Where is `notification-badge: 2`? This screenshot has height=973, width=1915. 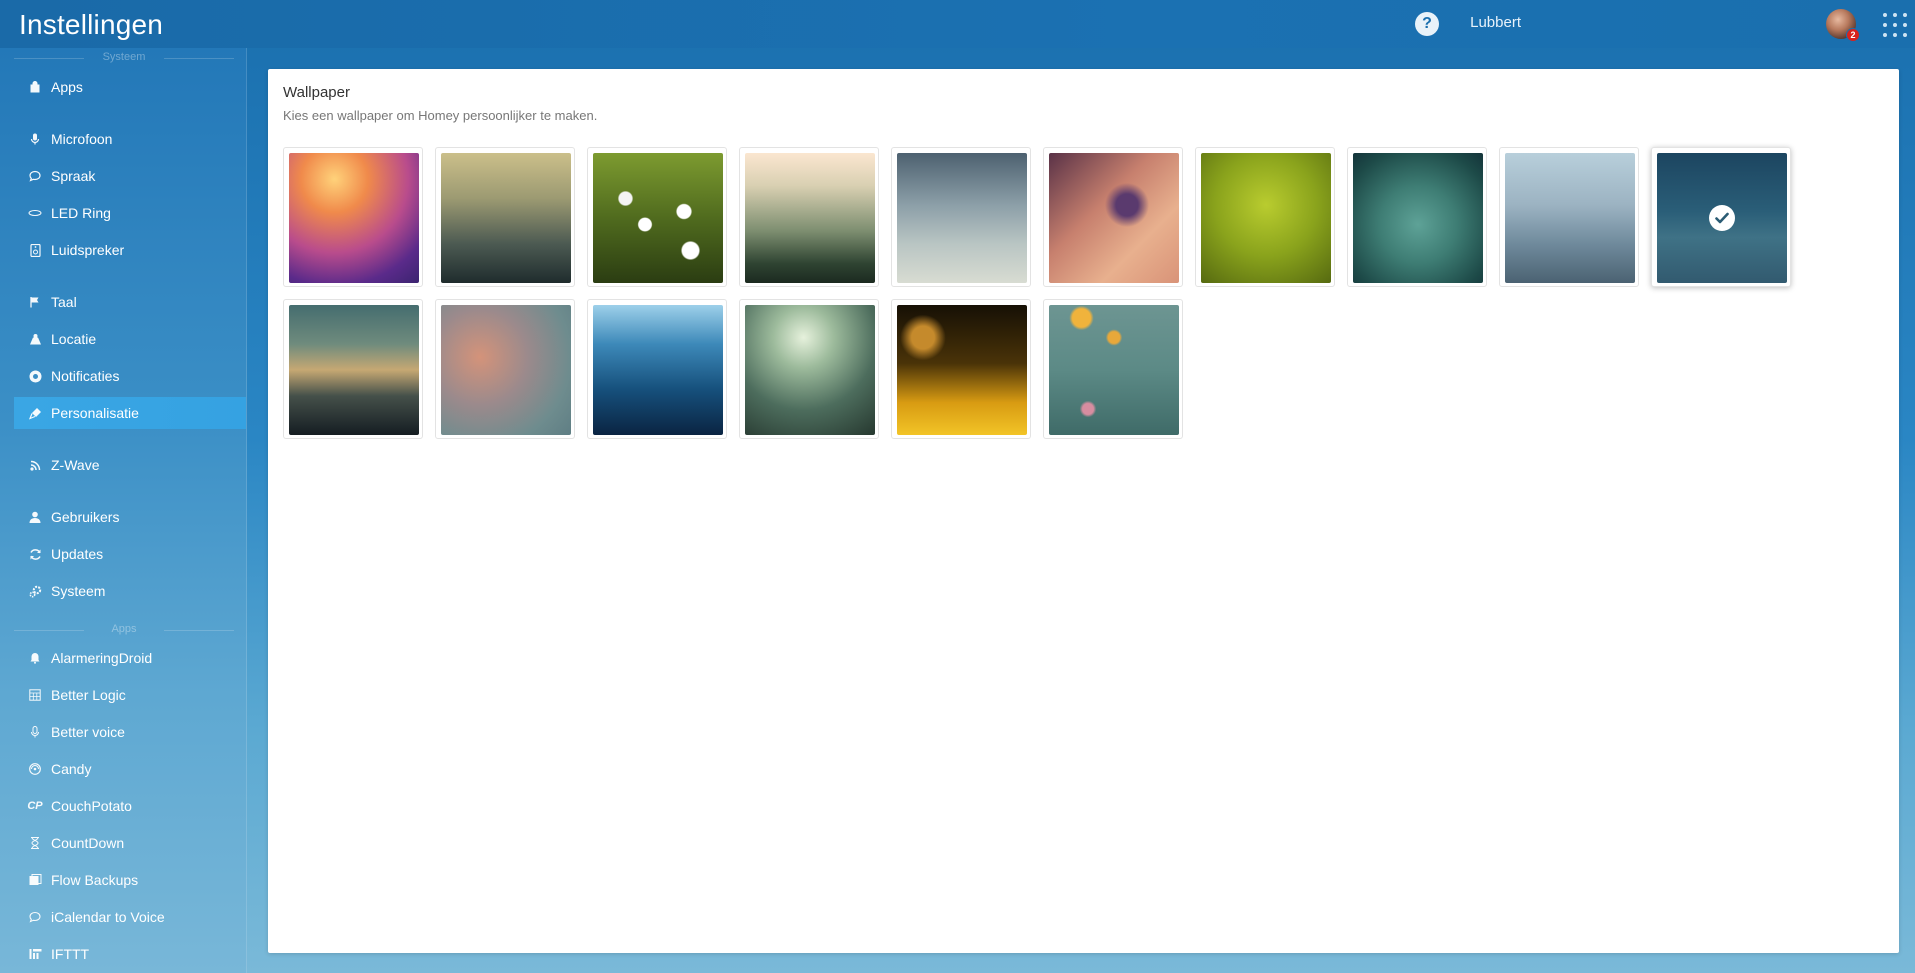
notification-badge: 2 is located at coordinates (1853, 35).